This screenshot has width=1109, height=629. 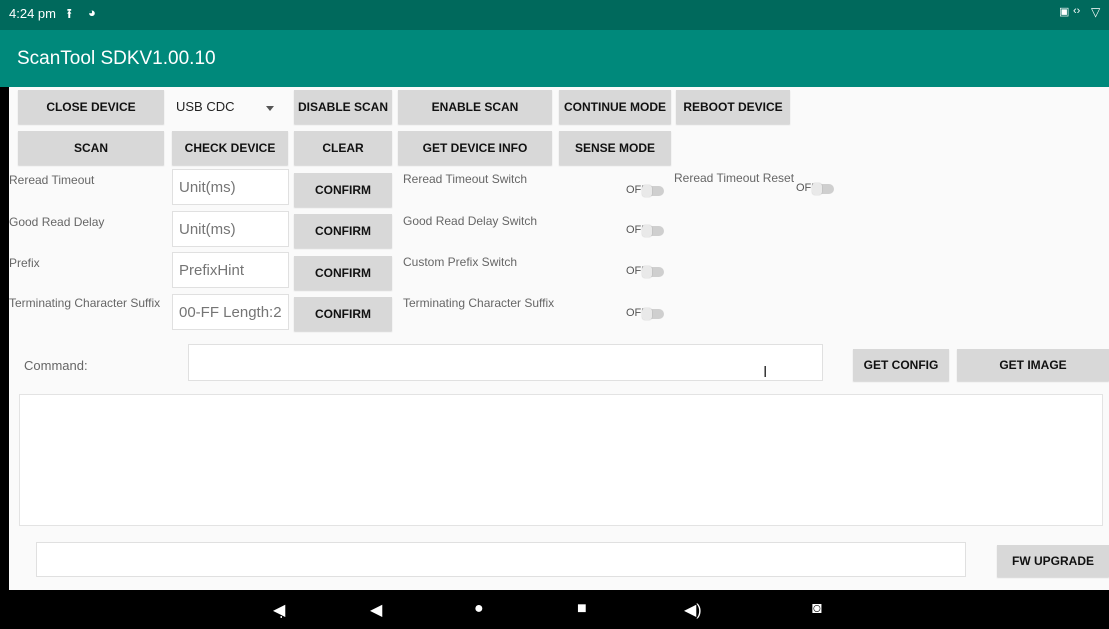 What do you see at coordinates (475, 148) in the screenshot?
I see `get-device-info-button: GET DEVICE INFO` at bounding box center [475, 148].